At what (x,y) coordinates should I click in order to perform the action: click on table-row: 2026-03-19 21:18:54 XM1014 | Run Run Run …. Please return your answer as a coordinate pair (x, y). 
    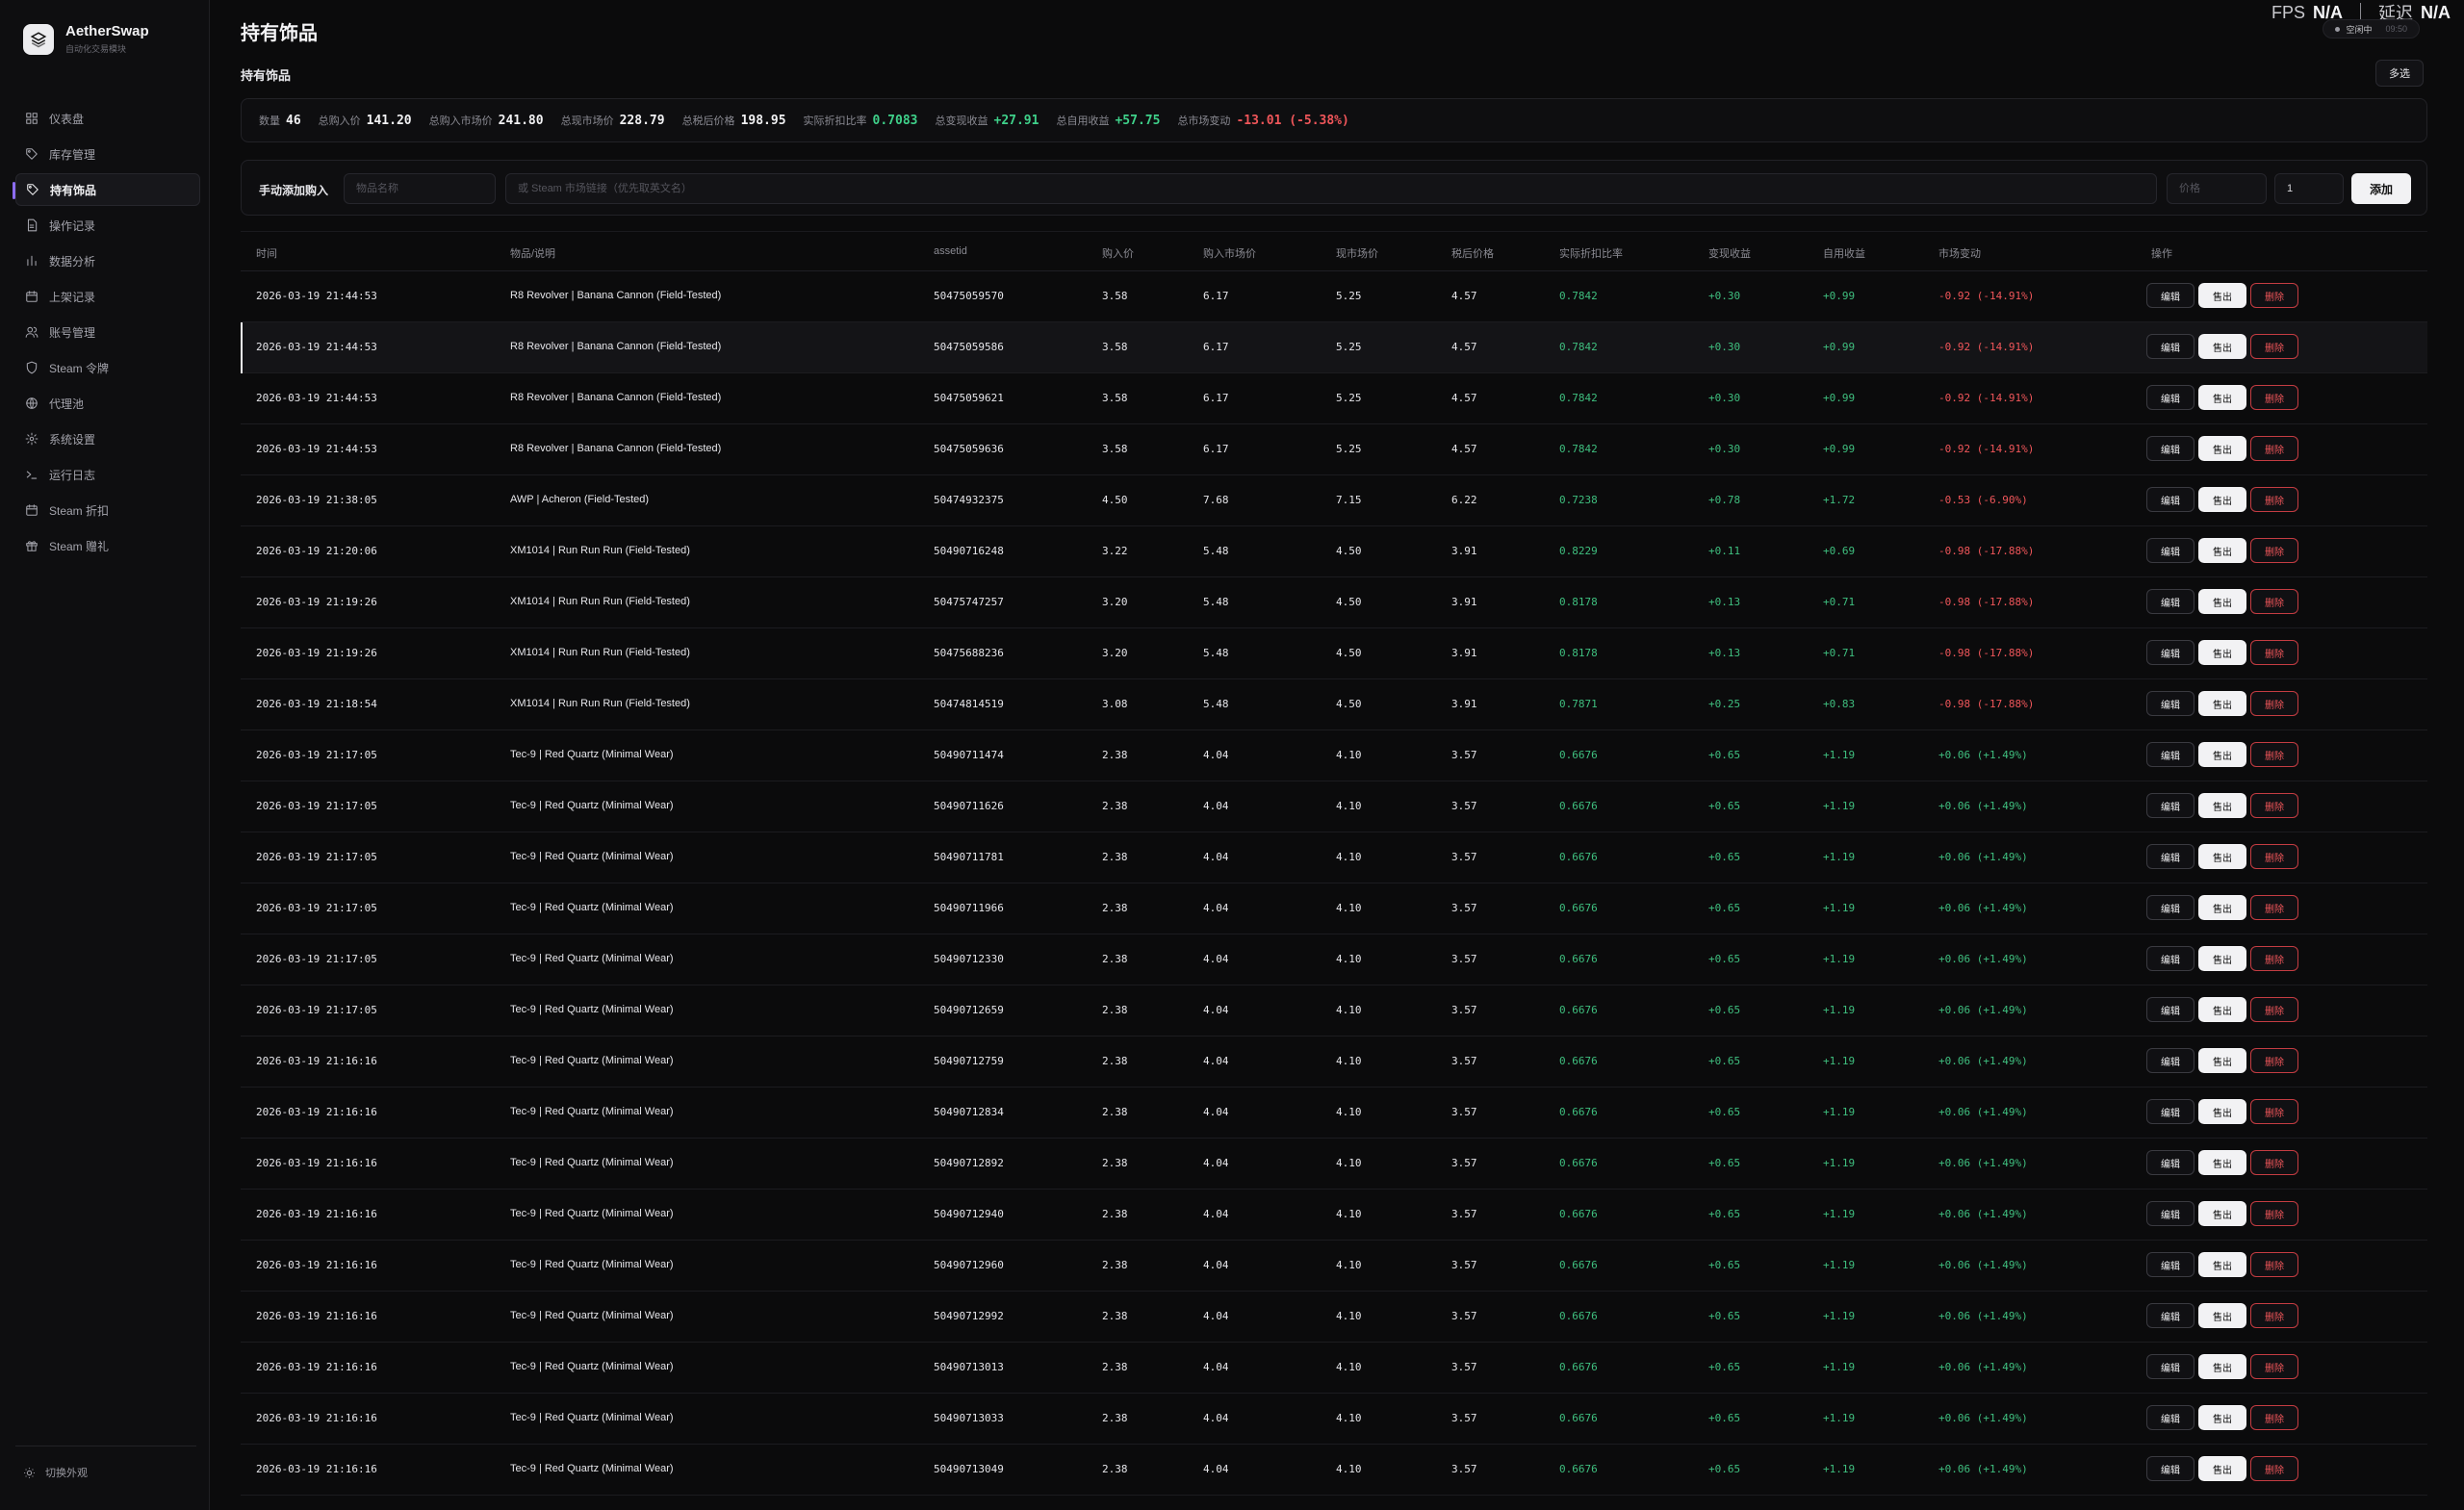
    Looking at the image, I should click on (1334, 704).